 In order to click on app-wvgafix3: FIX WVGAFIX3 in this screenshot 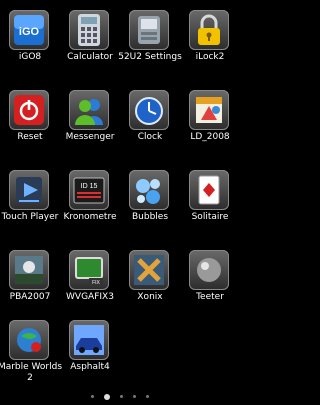, I will do `click(90, 277)`.